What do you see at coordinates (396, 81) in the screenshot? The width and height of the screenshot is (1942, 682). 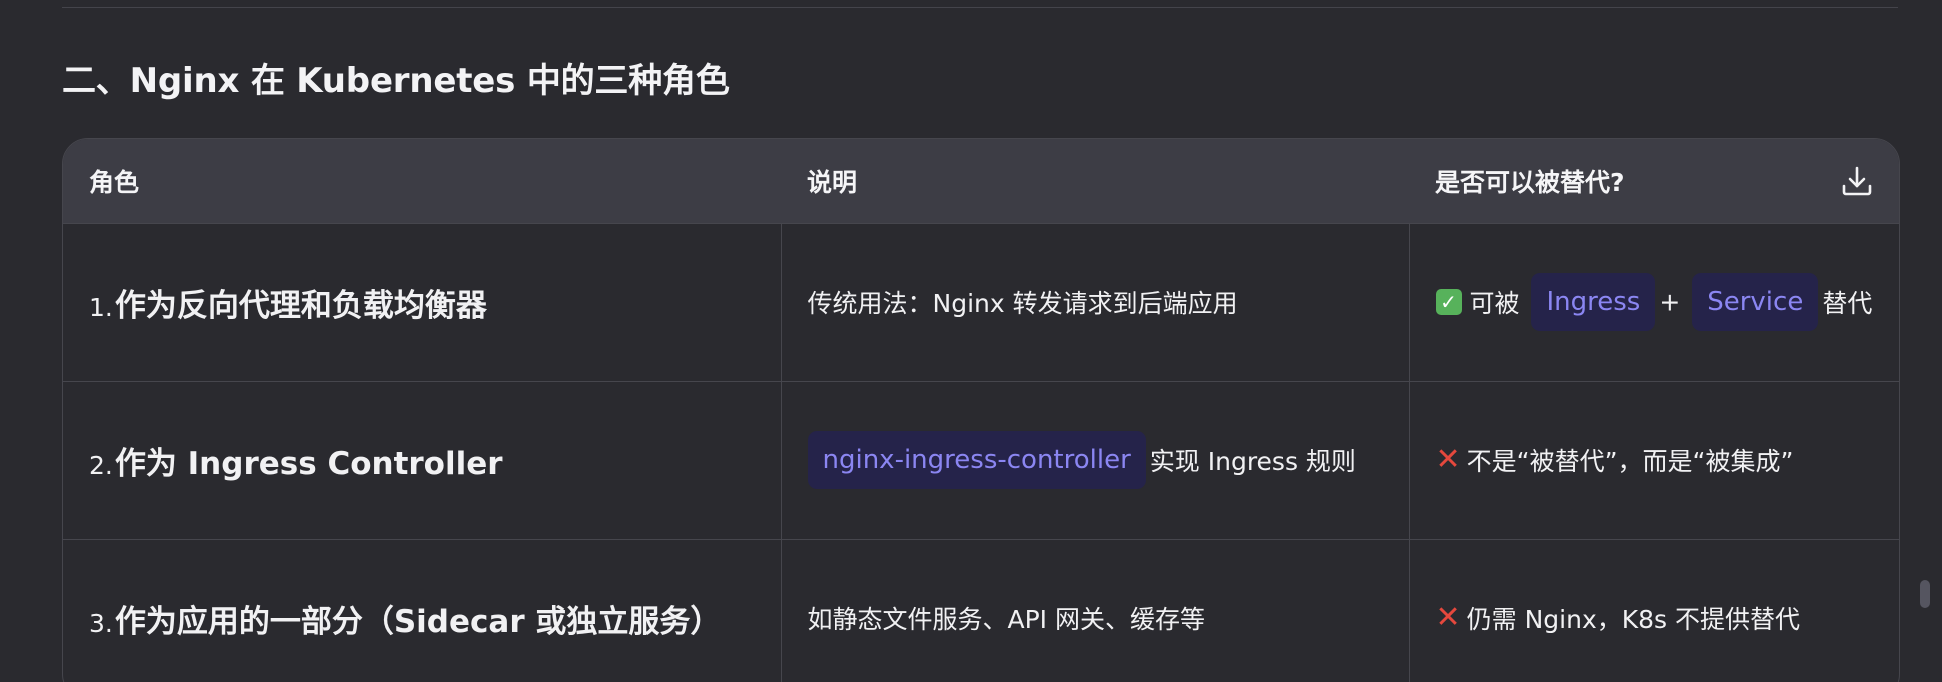 I see `section-heading: 二、Nginx 在 Kubernetes 中的三种角色` at bounding box center [396, 81].